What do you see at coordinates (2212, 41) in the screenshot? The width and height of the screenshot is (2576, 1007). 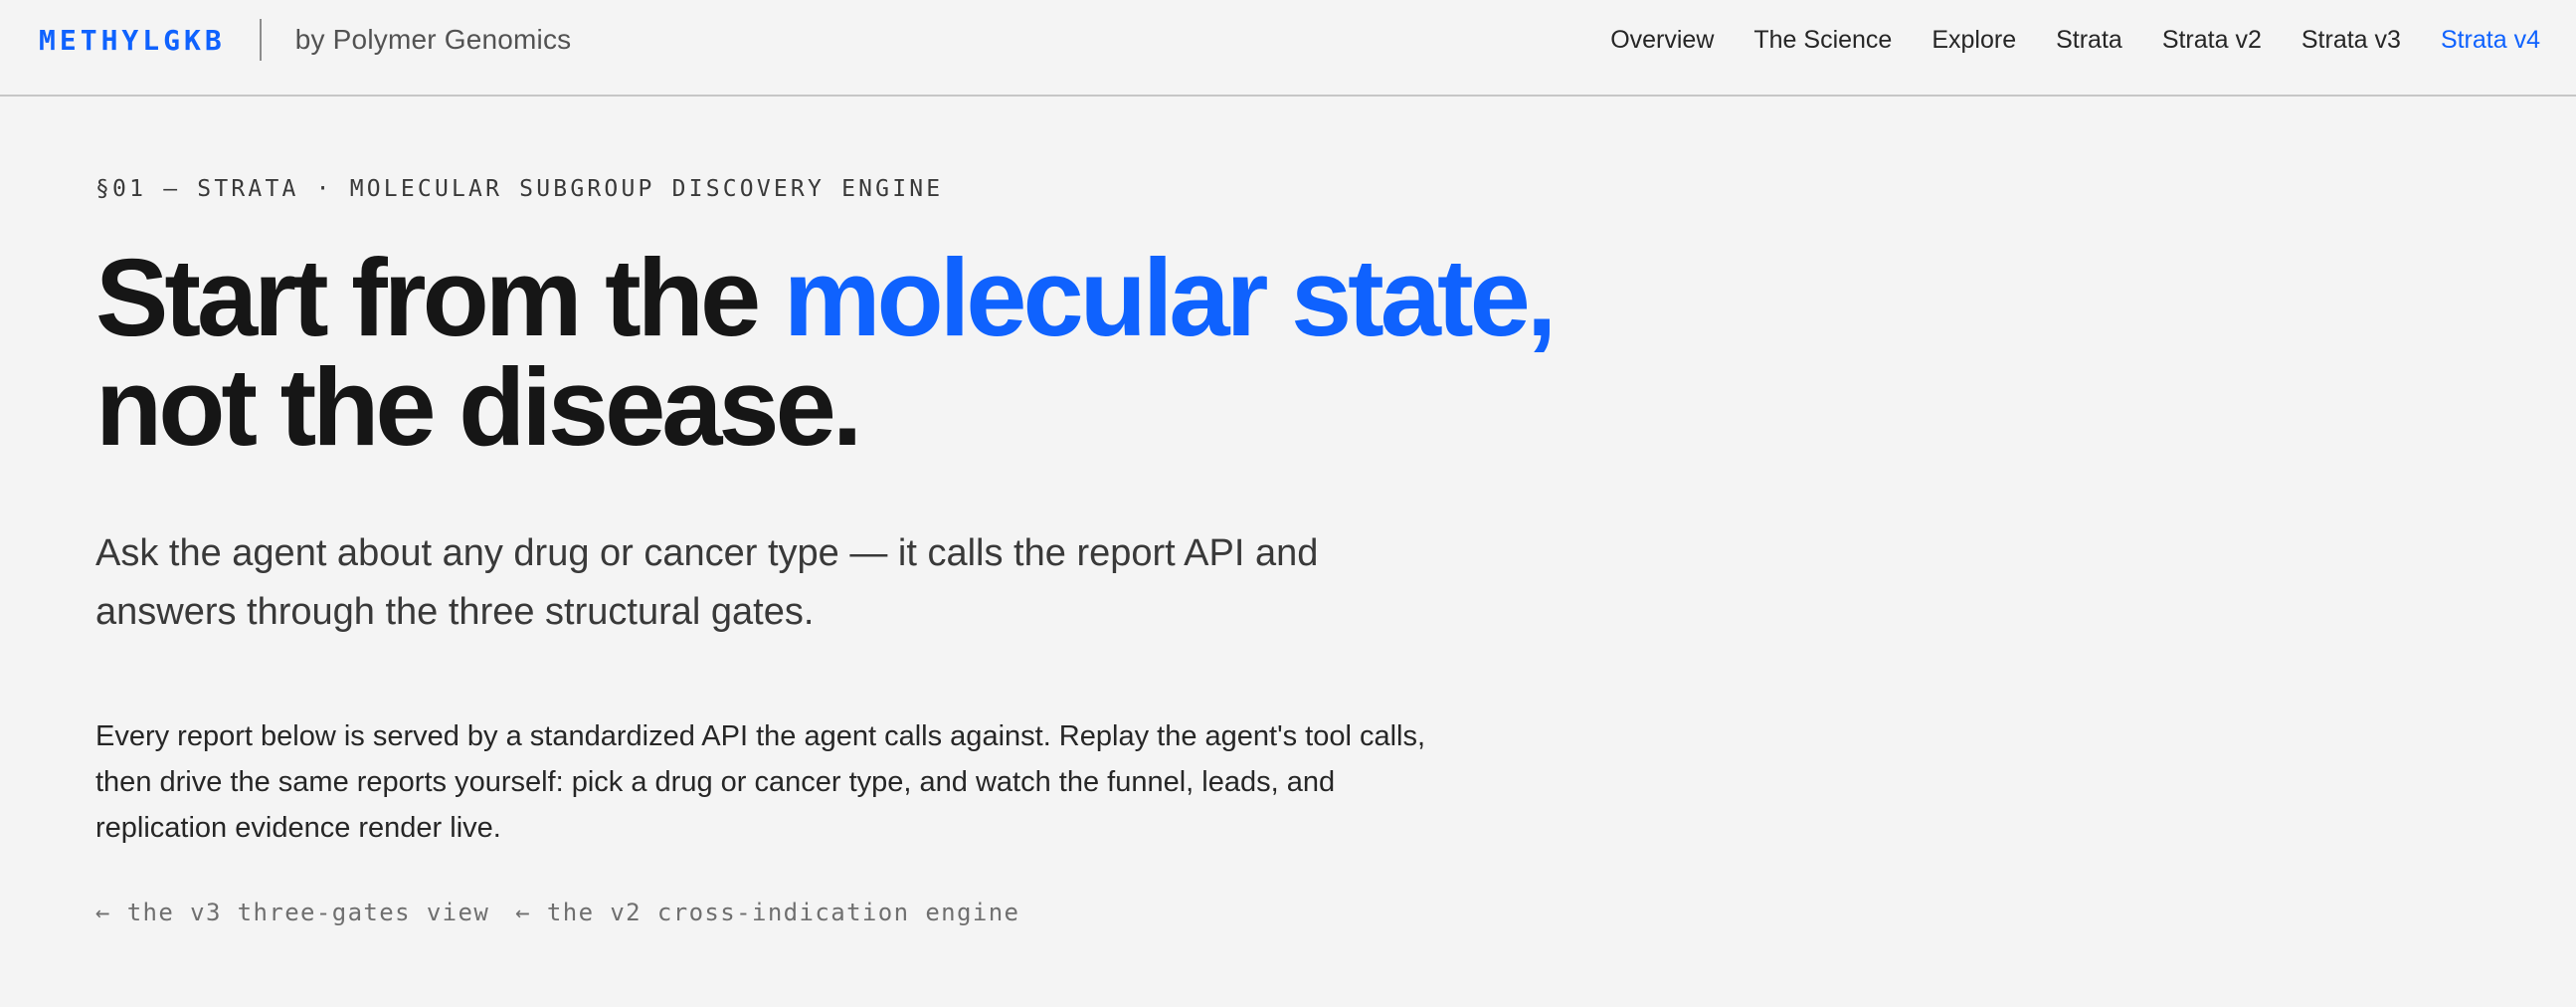 I see `nav-link-strata-v2: Strata v2` at bounding box center [2212, 41].